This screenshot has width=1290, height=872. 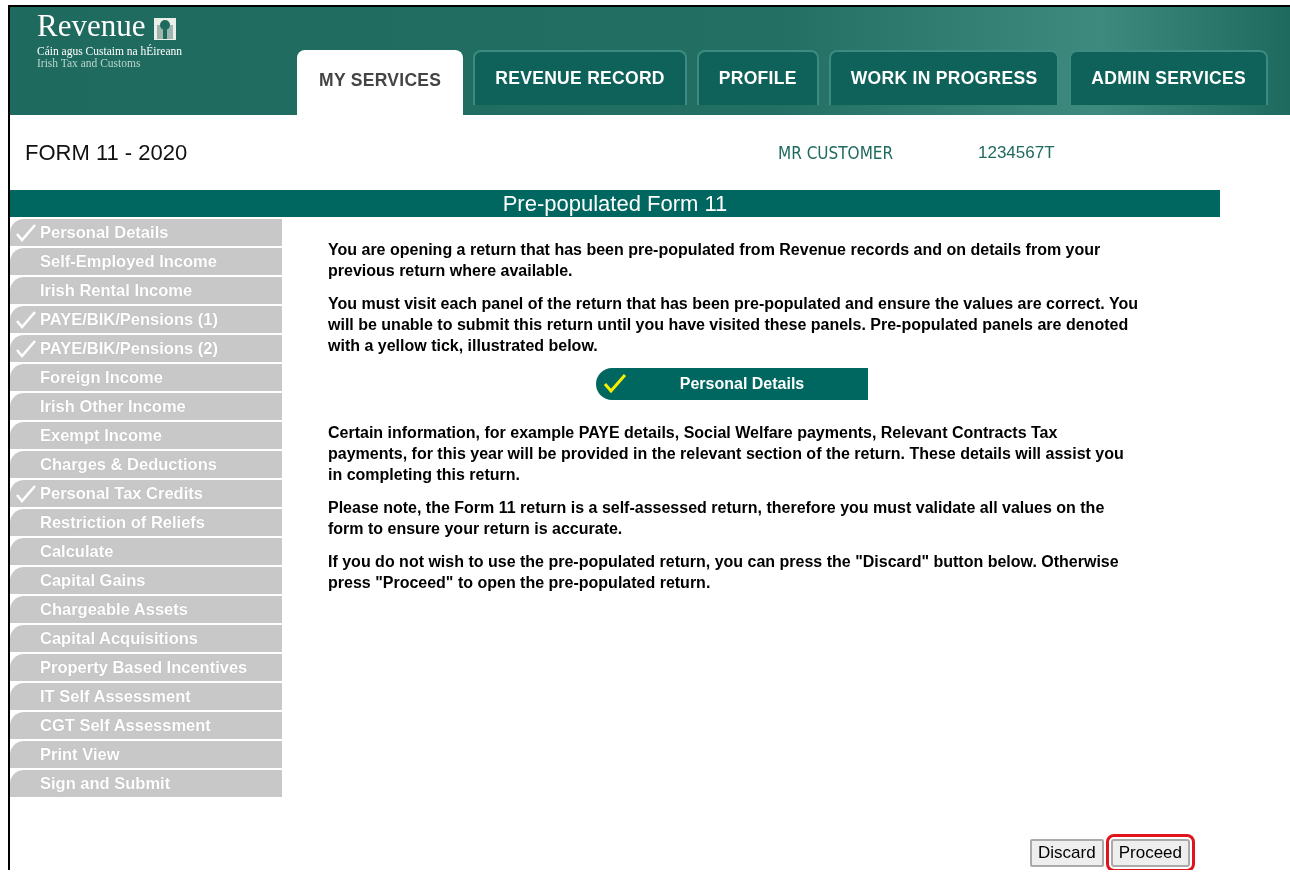 What do you see at coordinates (89, 63) in the screenshot?
I see `logo-subtitle: Irish Tax and Customs` at bounding box center [89, 63].